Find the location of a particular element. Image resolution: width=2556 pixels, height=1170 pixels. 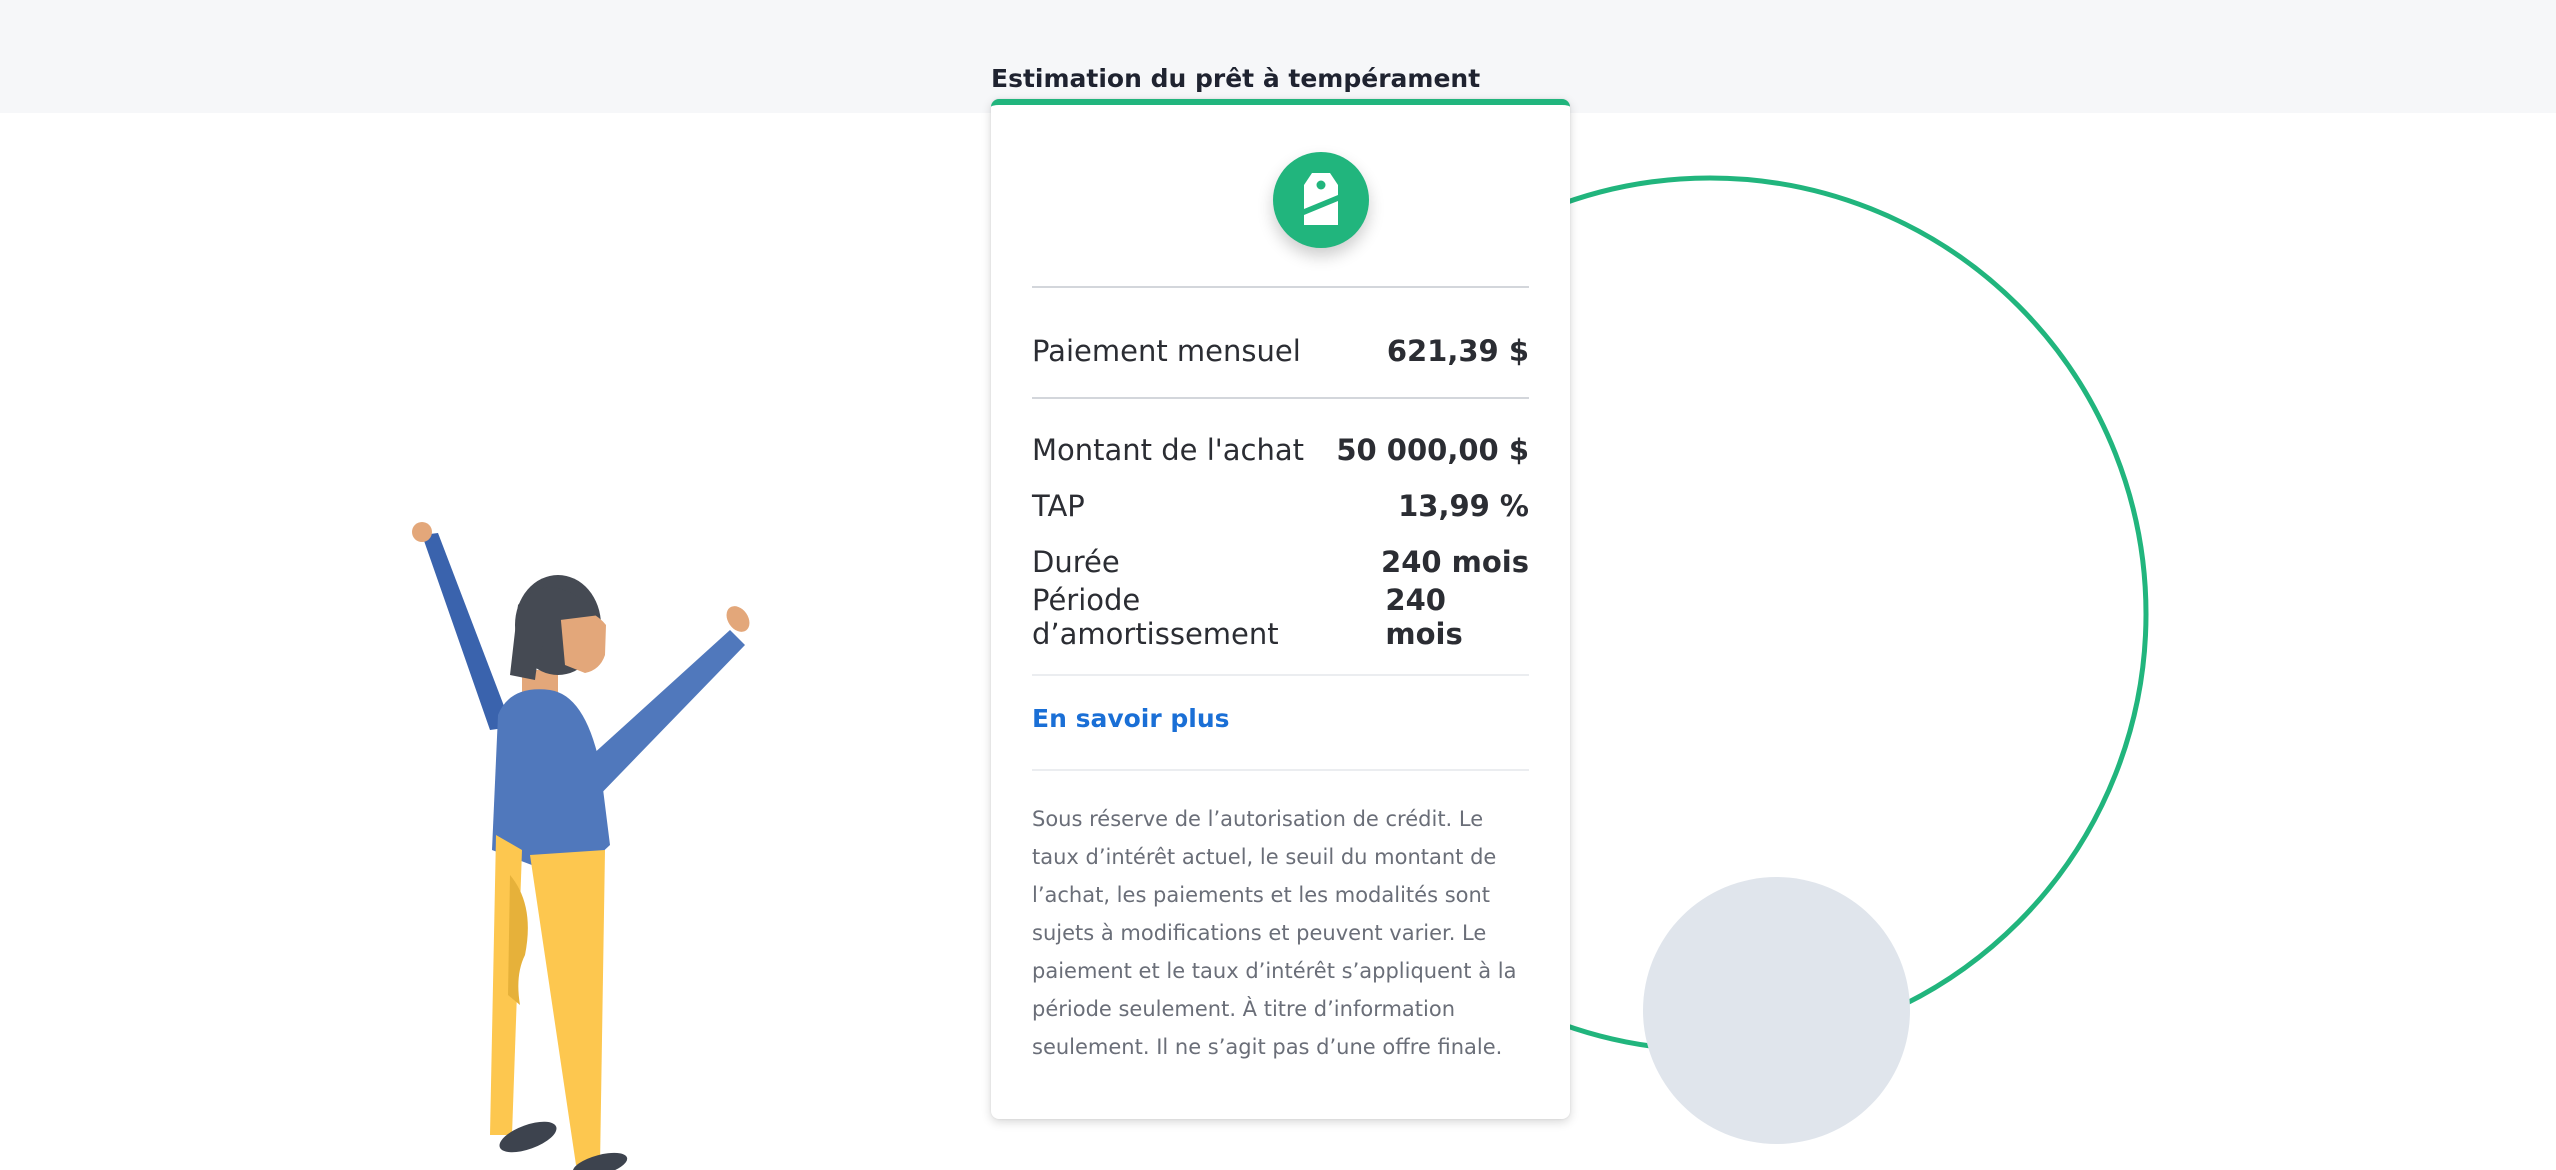

detail-row-amortization: Période d’amortissement 240 mois is located at coordinates (1280, 617).